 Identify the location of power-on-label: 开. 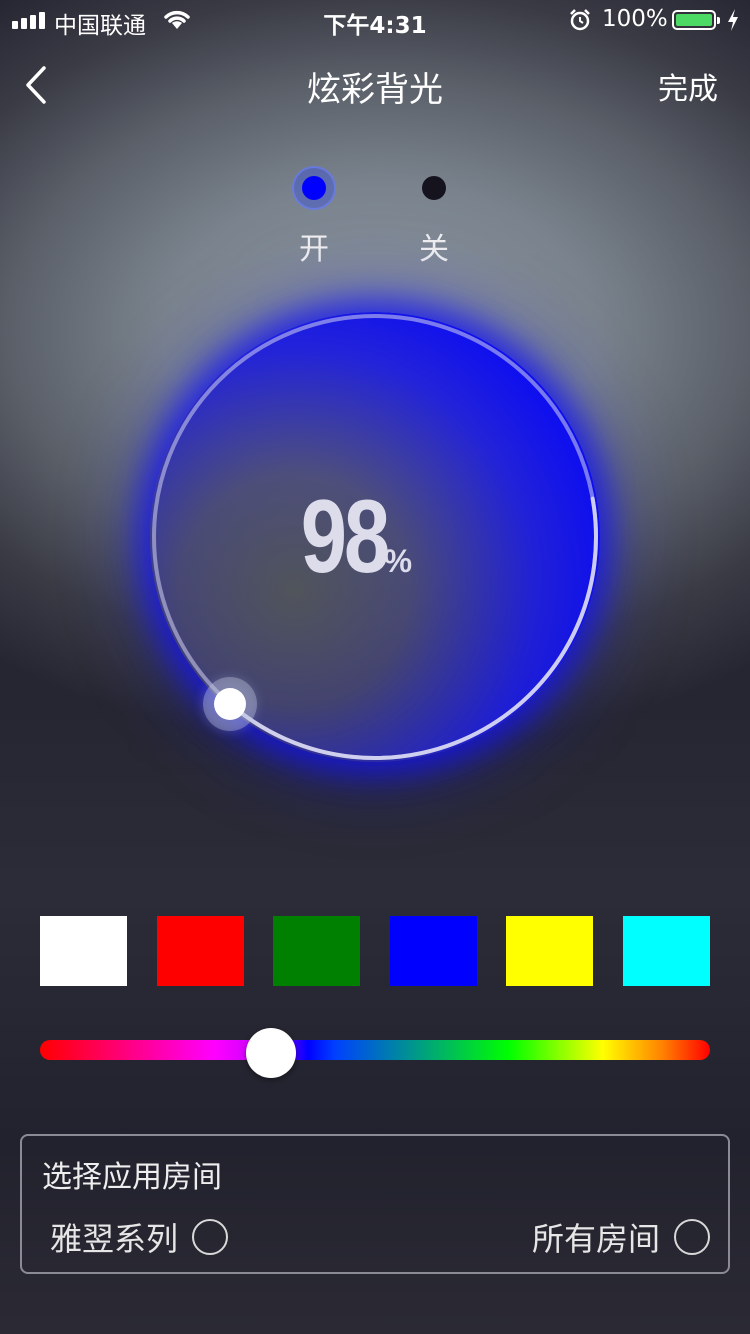
(314, 249).